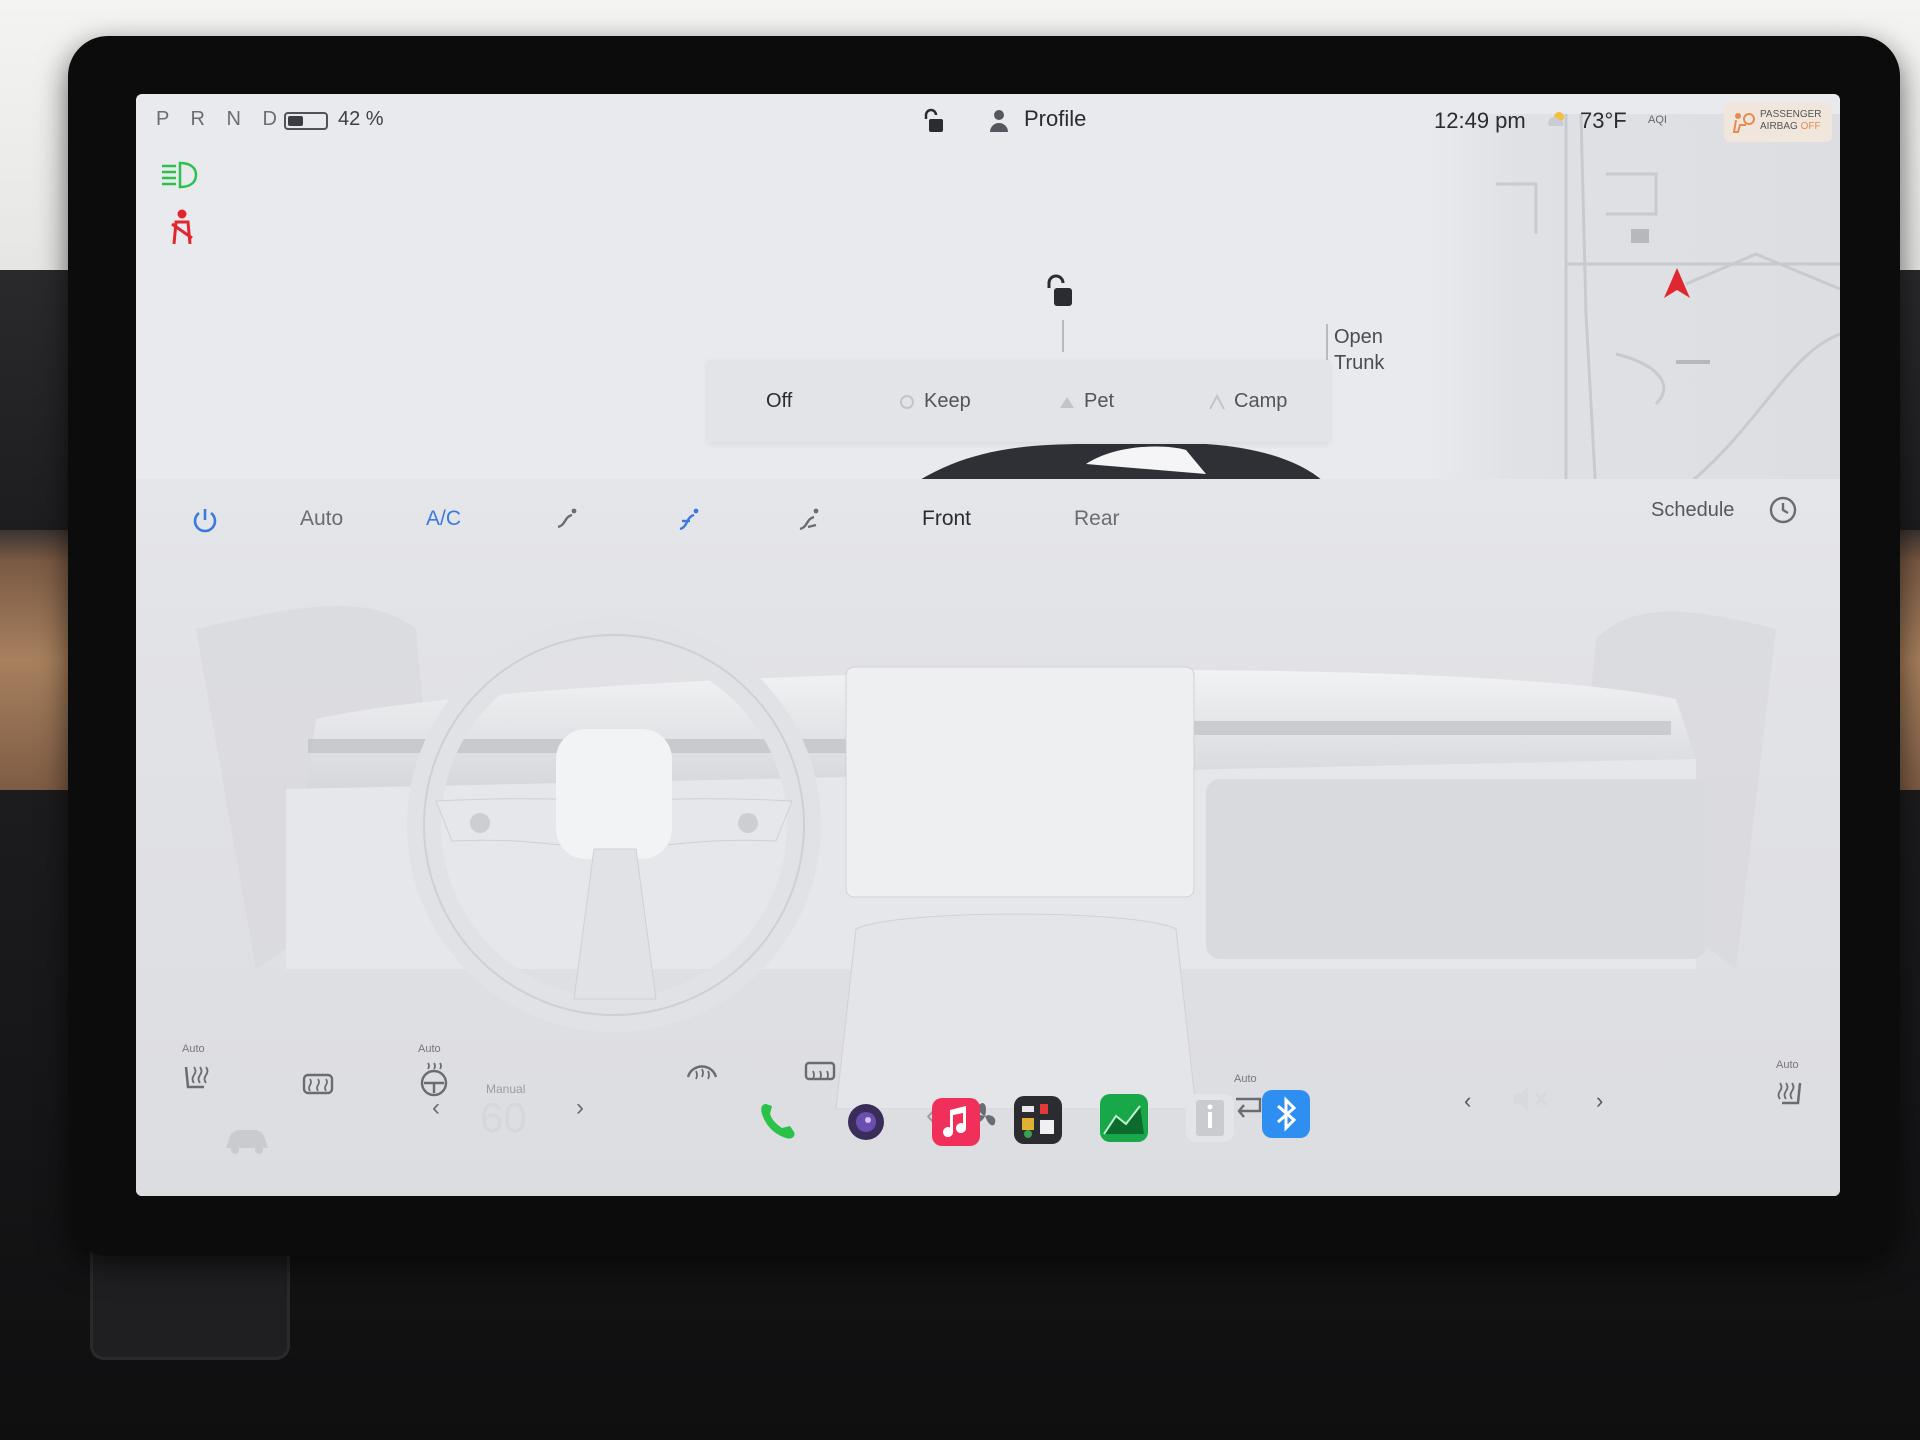 This screenshot has width=1920, height=1440. What do you see at coordinates (1055, 119) in the screenshot?
I see `profile-button: Profile` at bounding box center [1055, 119].